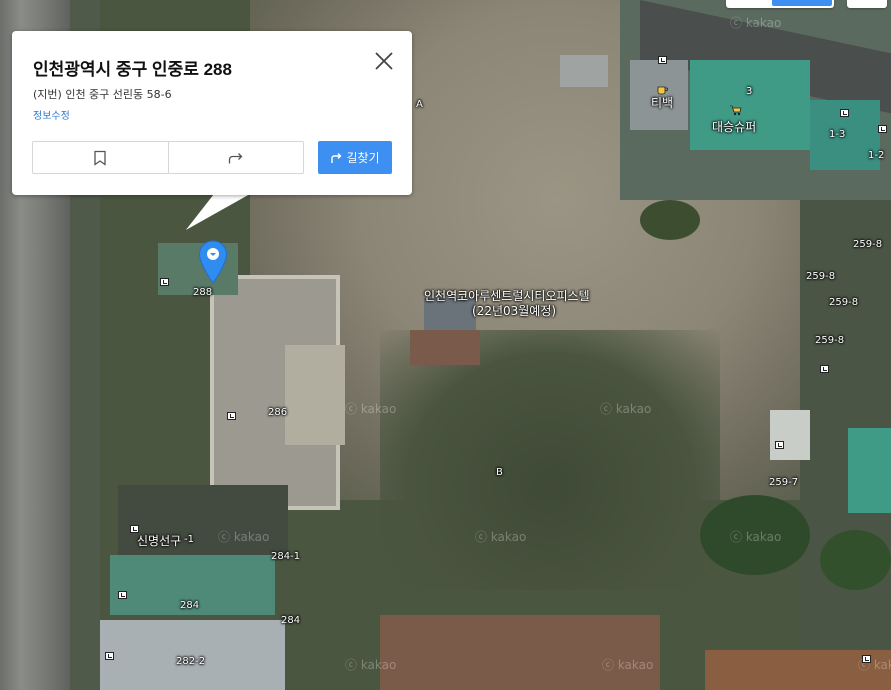 This screenshot has height=690, width=891. What do you see at coordinates (662, 103) in the screenshot?
I see `poi-tibaek: 티백` at bounding box center [662, 103].